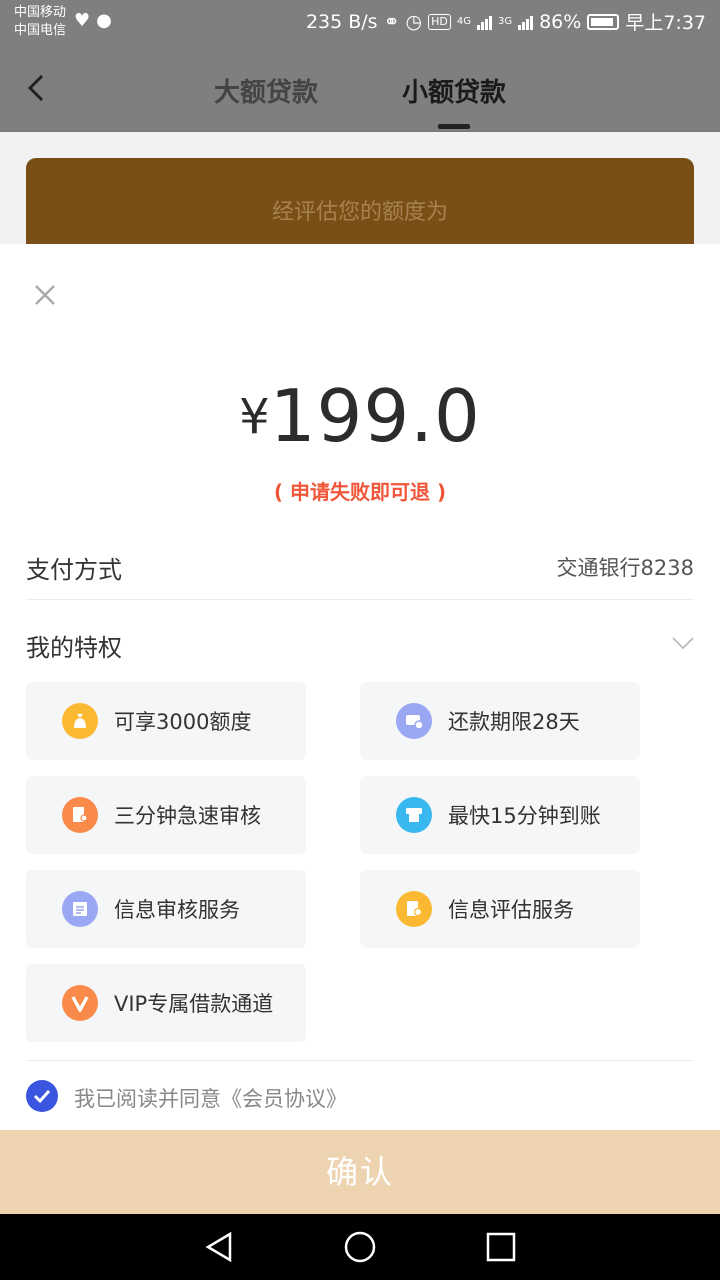 The width and height of the screenshot is (720, 1280). Describe the element at coordinates (560, 21) in the screenshot. I see `battery-percent: 86%` at that location.